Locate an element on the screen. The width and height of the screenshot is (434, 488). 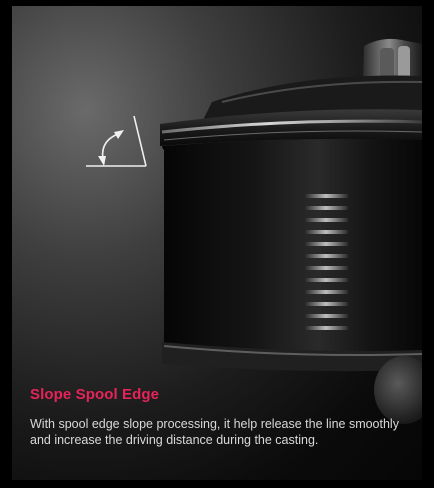
feature-title: Slope Spool Edge is located at coordinates (95, 394).